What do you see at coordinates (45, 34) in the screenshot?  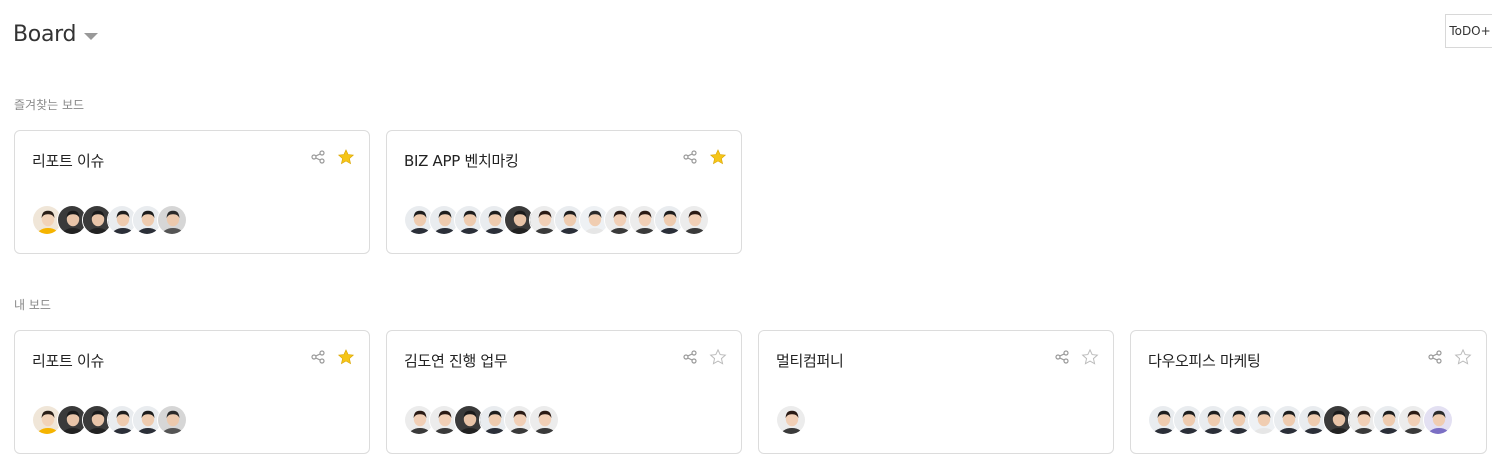 I see `page-title: Board` at bounding box center [45, 34].